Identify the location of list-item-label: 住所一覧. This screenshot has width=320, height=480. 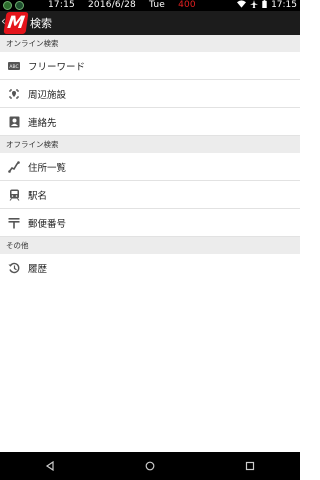
(47, 168).